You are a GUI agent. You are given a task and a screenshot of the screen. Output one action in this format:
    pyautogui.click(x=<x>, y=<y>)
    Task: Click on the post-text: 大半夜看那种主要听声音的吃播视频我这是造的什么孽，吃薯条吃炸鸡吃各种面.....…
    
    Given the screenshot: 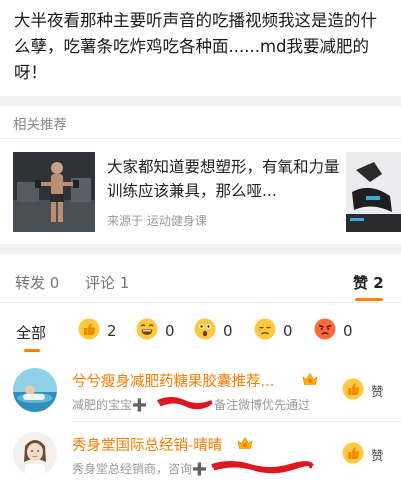 What is the action you would take?
    pyautogui.click(x=195, y=46)
    